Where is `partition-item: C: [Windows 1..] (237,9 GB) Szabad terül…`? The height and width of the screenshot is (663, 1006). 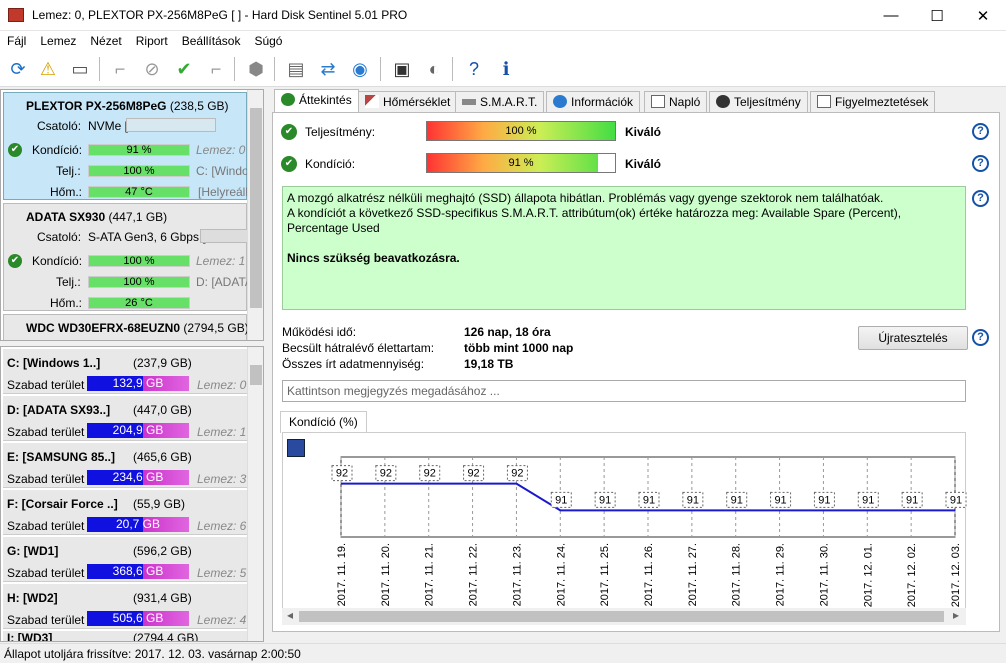 partition-item: C: [Windows 1..] (237,9 GB) Szabad terül… is located at coordinates (125, 371).